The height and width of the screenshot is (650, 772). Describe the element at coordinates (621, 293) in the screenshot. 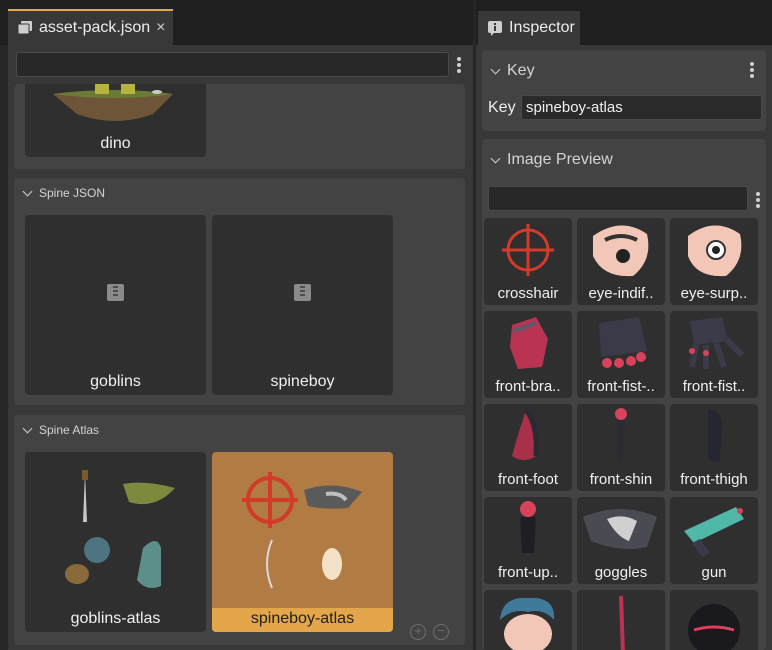

I see `thumb-label: eye-indif..` at that location.